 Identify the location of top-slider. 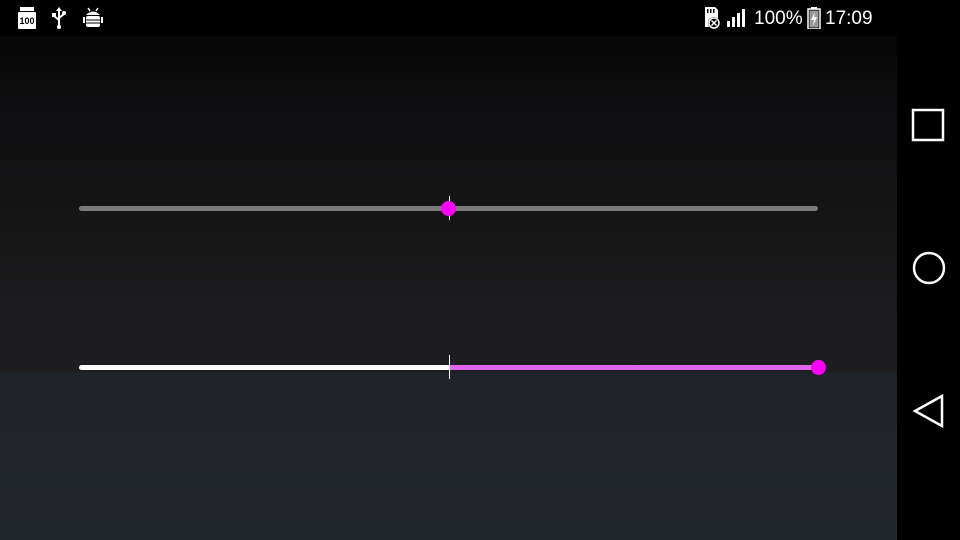
(448, 208).